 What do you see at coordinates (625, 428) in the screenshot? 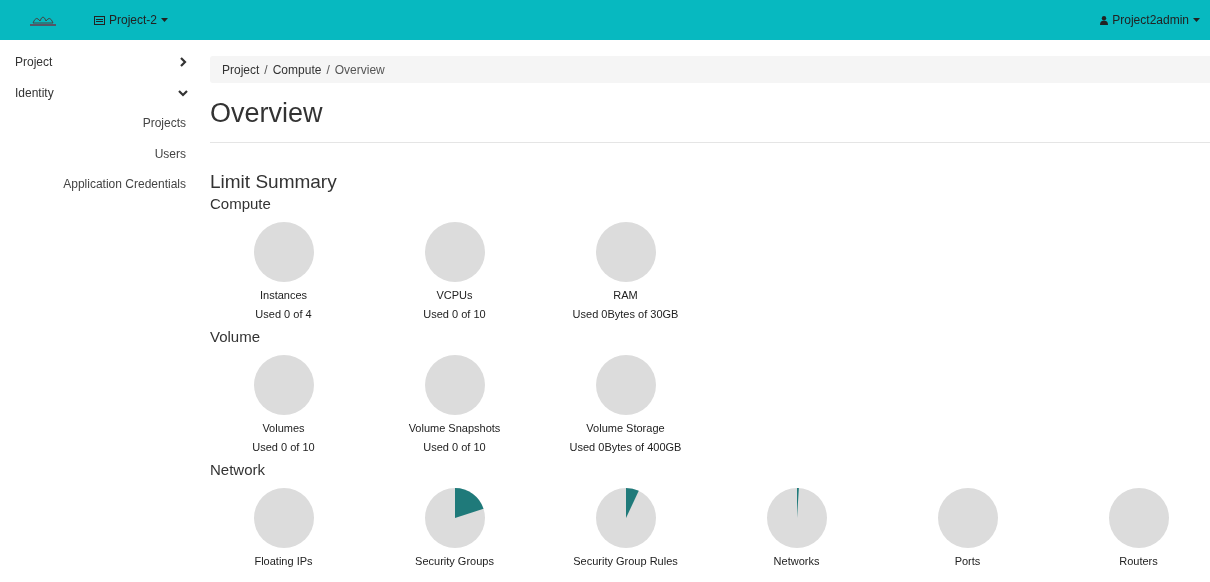
I see `pie-label: Volume Storage` at bounding box center [625, 428].